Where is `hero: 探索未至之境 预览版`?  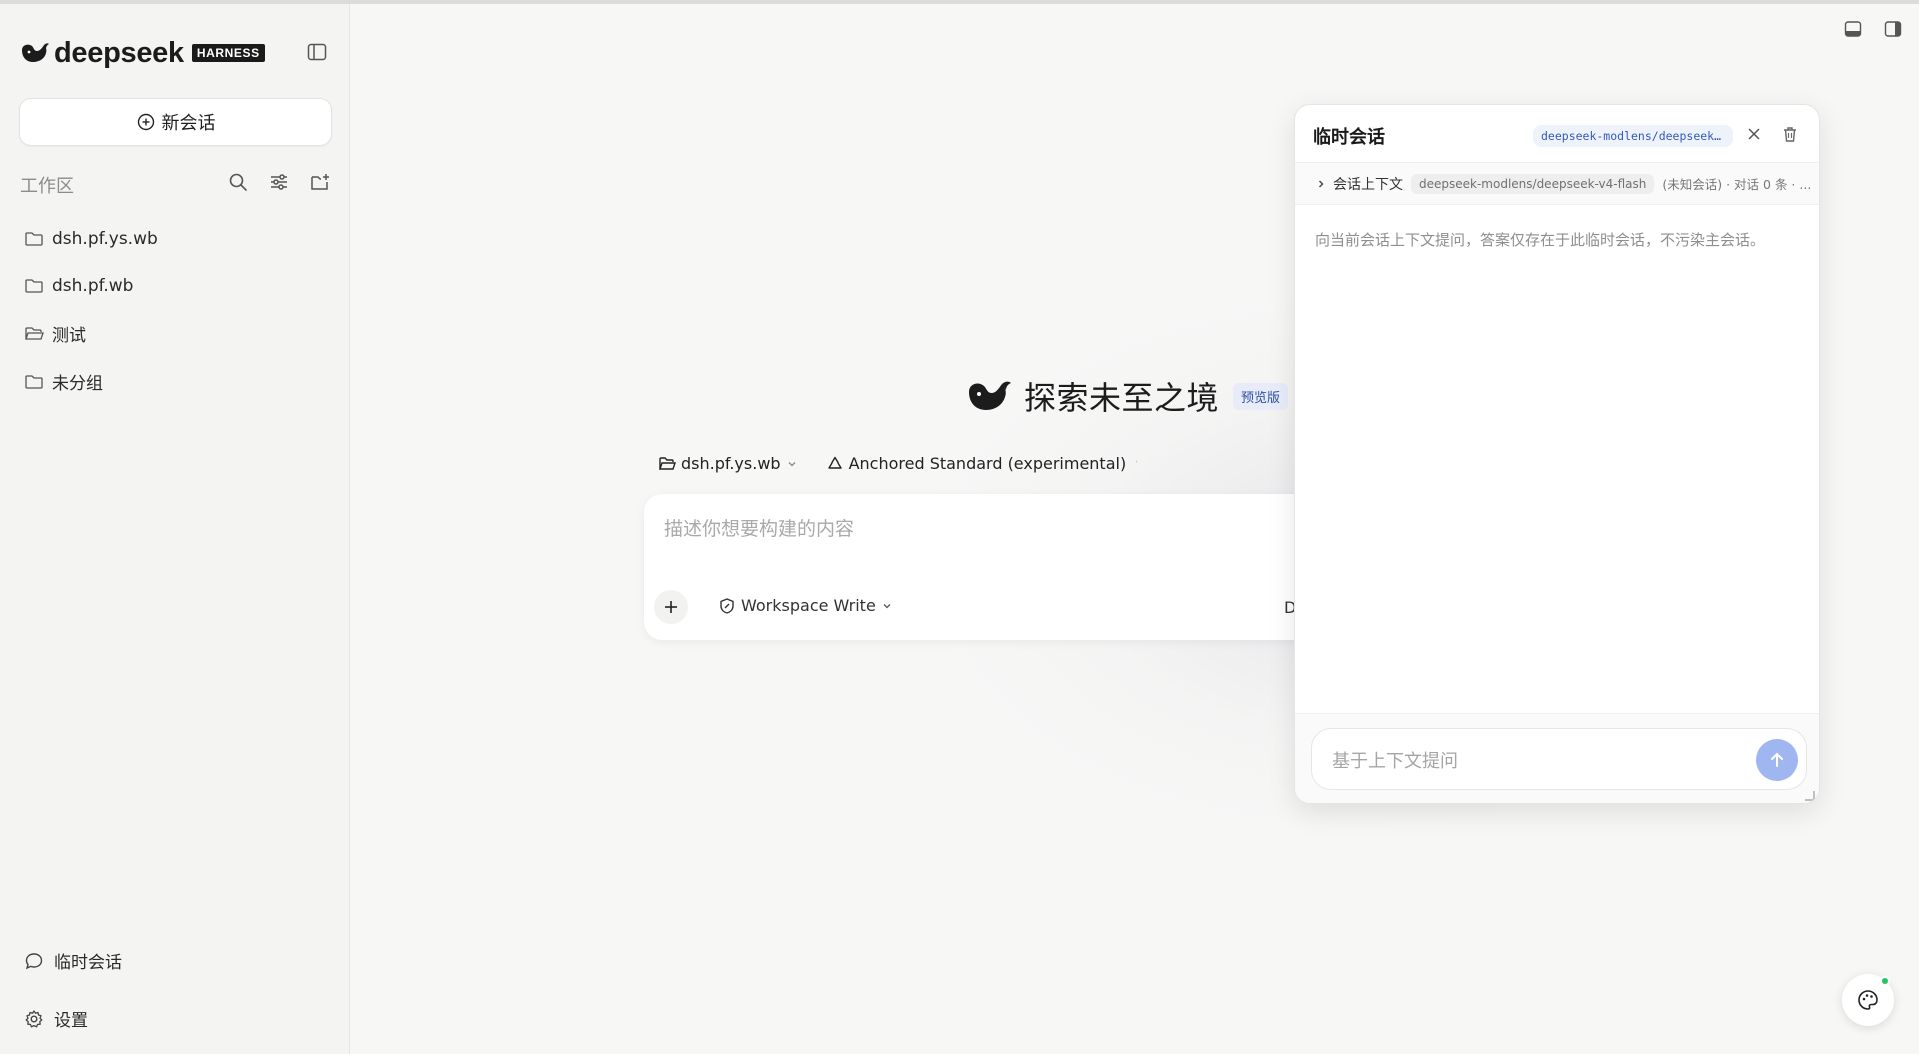 hero: 探索未至之境 预览版 is located at coordinates (1127, 396).